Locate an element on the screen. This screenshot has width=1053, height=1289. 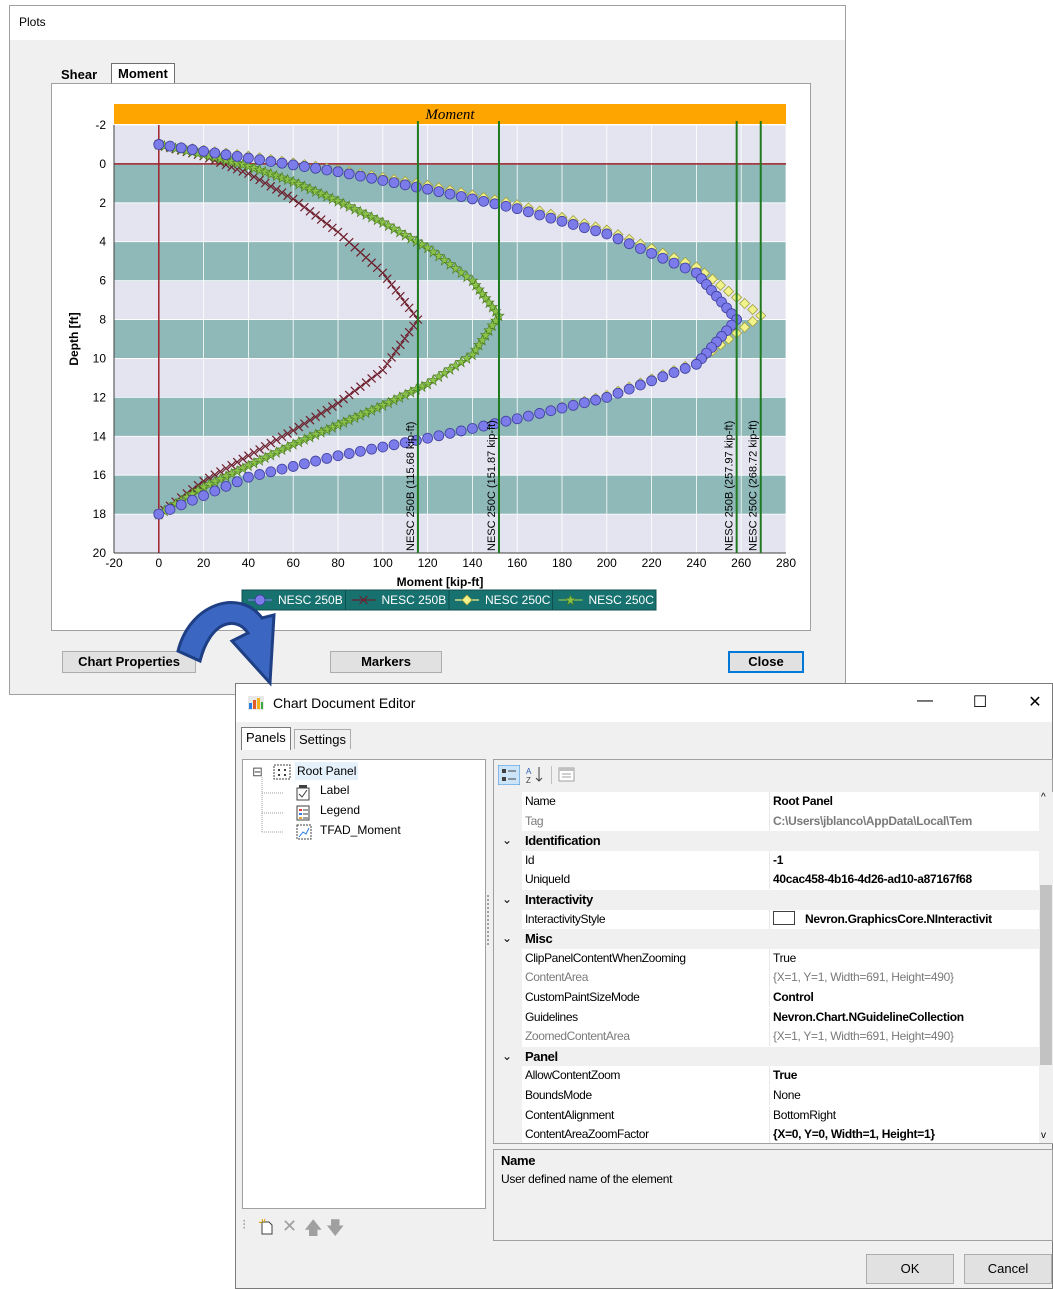
ok-button: OK is located at coordinates (910, 1269).